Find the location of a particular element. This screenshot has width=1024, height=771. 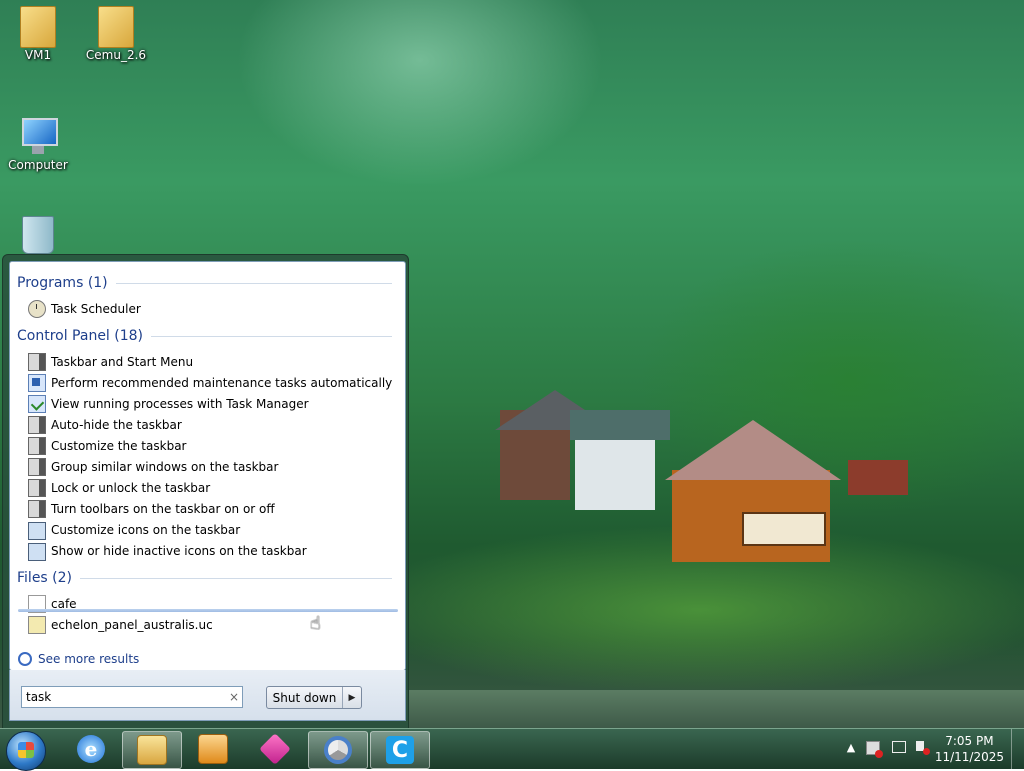

search-icon is located at coordinates (25, 659).